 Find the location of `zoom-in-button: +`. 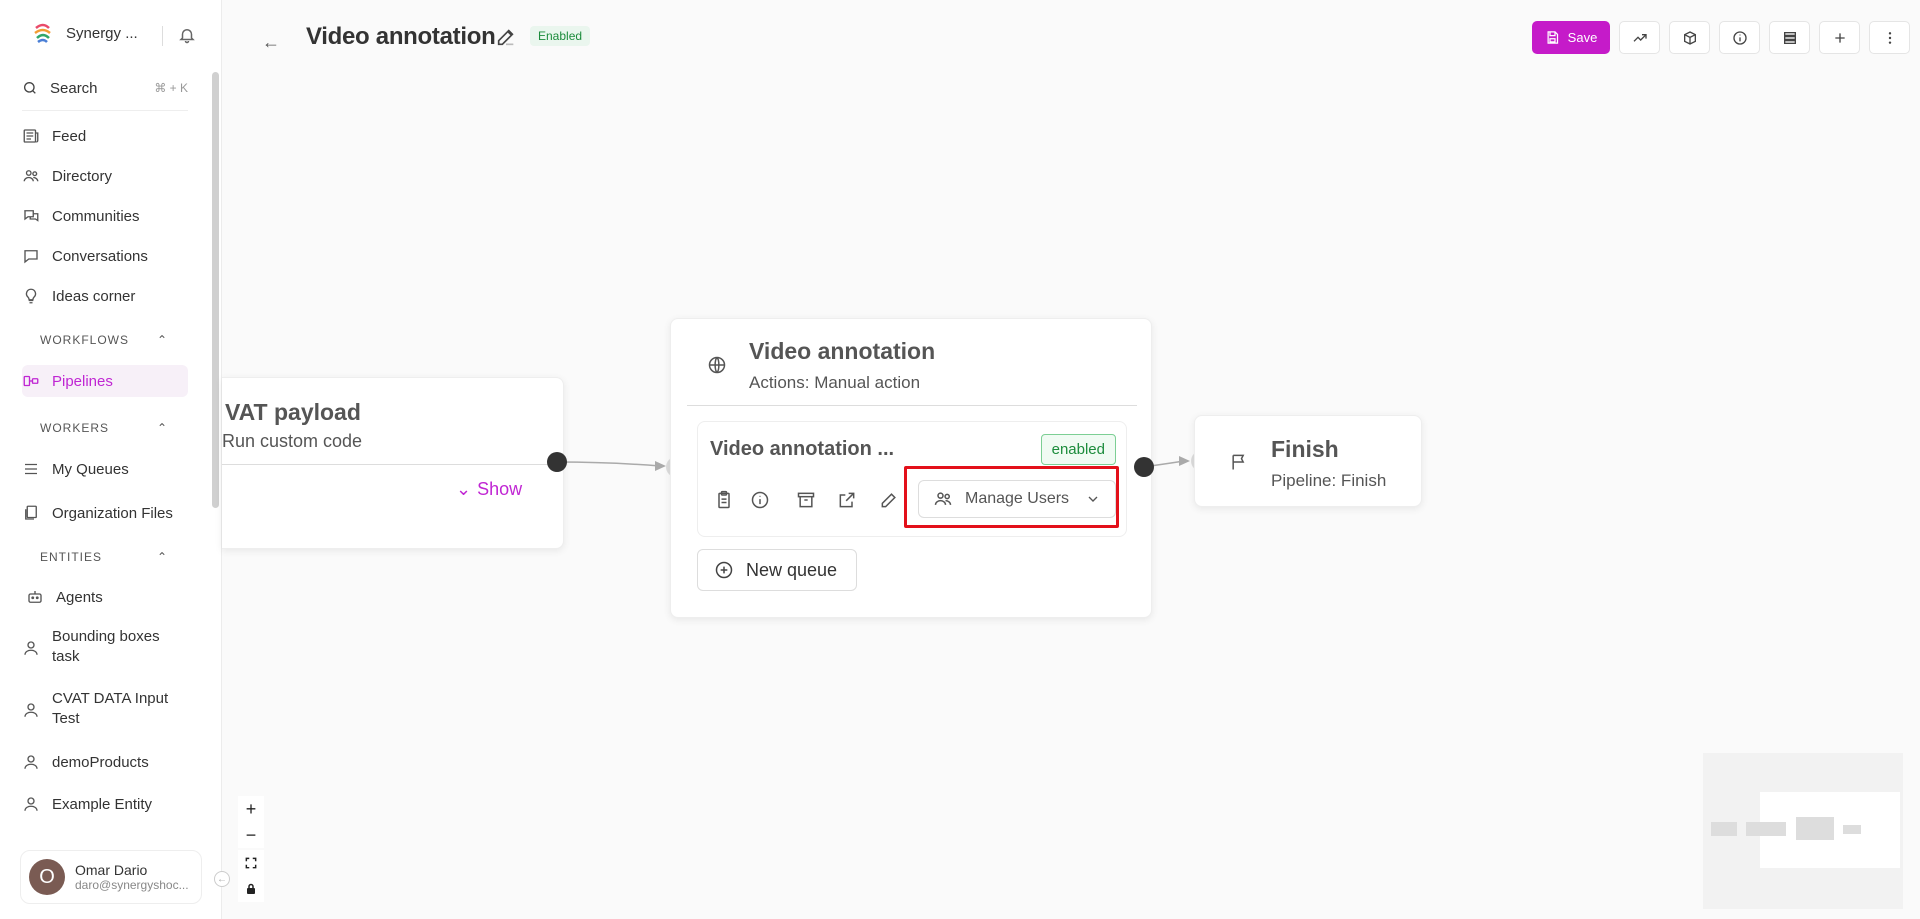

zoom-in-button: + is located at coordinates (251, 809).